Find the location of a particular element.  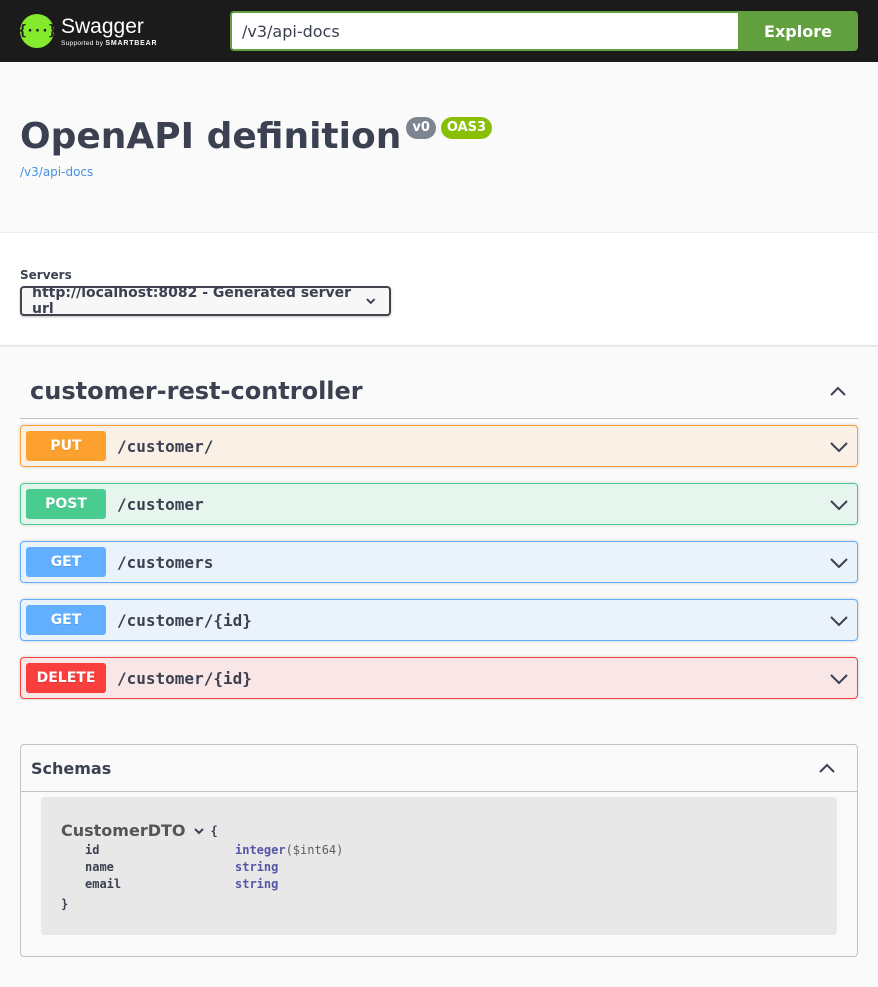

property-row: email string is located at coordinates (439, 884).